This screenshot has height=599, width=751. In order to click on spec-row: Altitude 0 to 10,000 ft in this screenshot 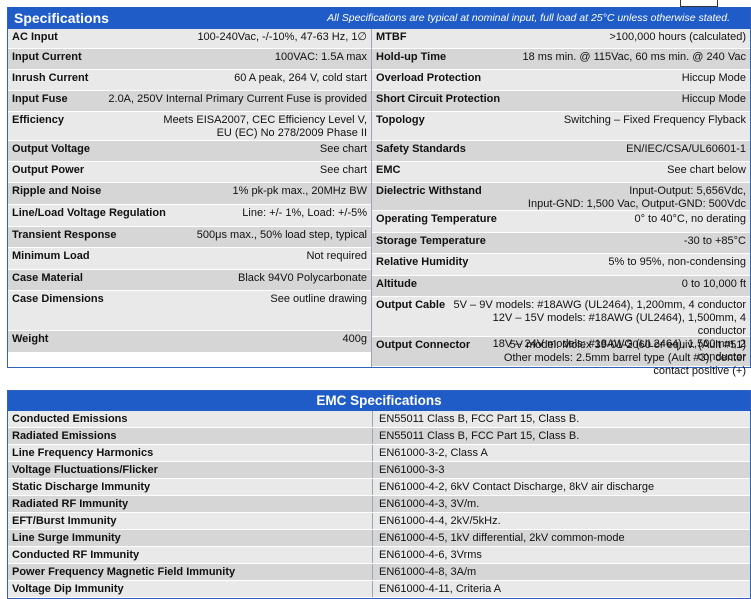, I will do `click(561, 286)`.